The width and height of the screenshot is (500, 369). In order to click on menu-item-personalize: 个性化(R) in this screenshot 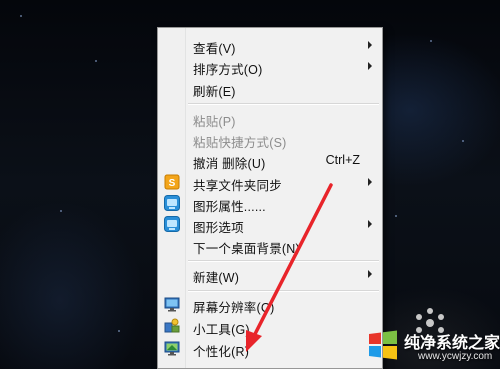, I will do `click(270, 348)`.